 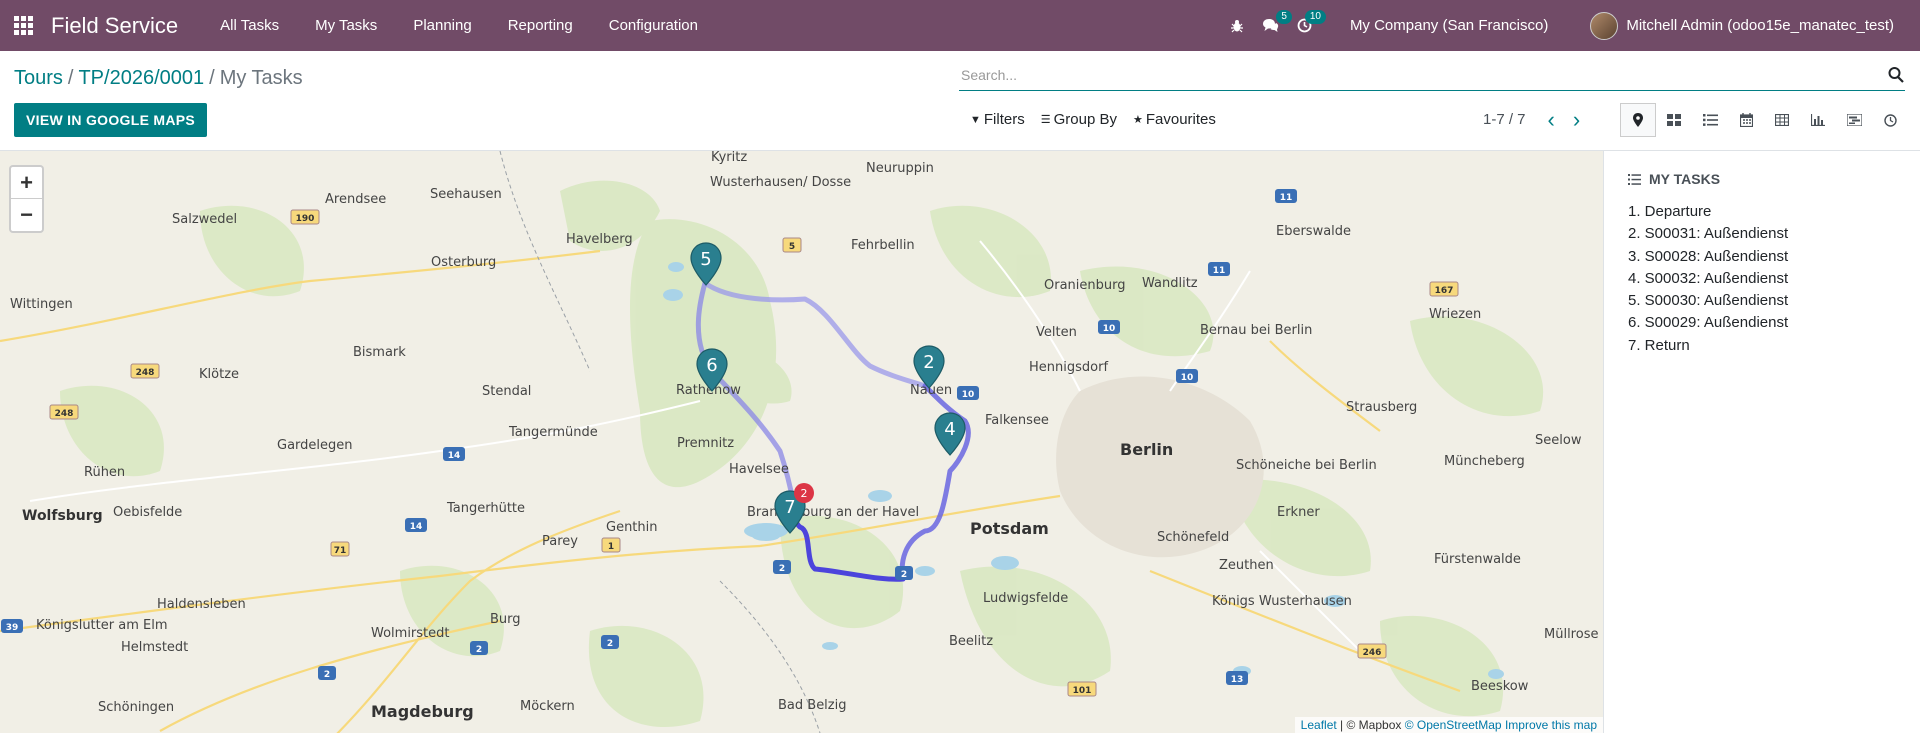 What do you see at coordinates (1009, 528) in the screenshot?
I see `city-label: Potsdam` at bounding box center [1009, 528].